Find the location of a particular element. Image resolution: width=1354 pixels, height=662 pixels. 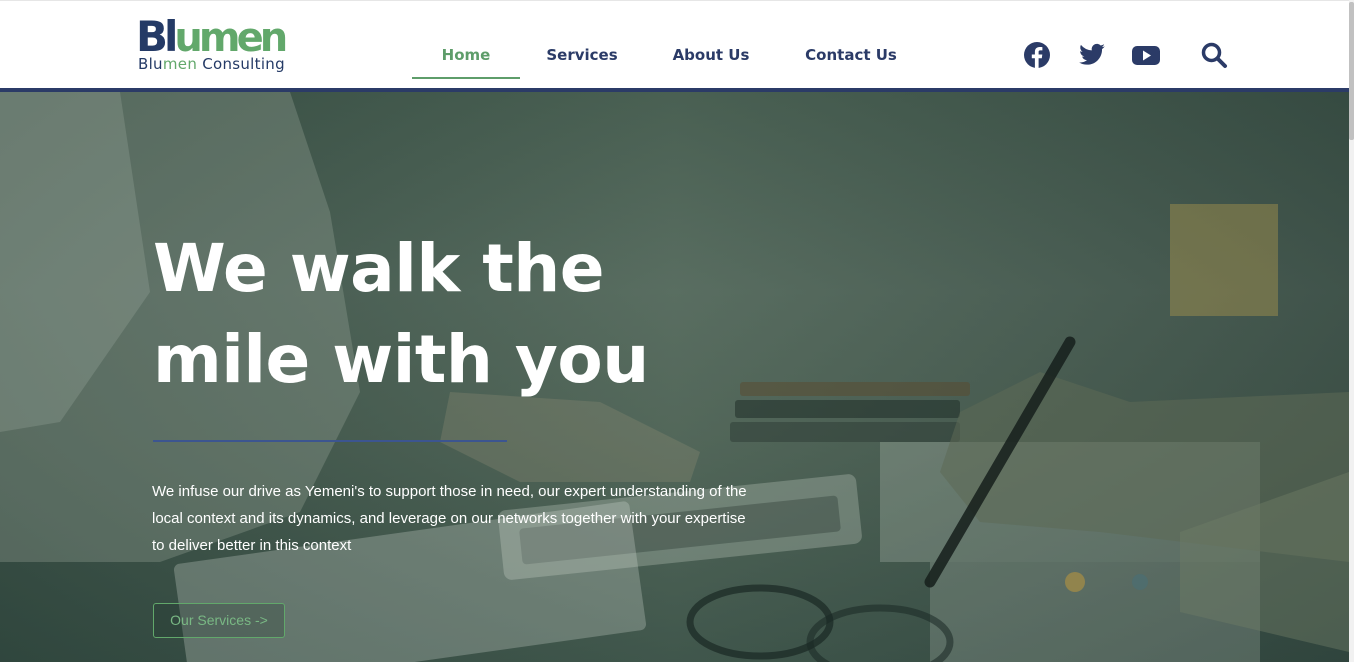

logo-subtitle-part3: Consulting is located at coordinates (241, 64).